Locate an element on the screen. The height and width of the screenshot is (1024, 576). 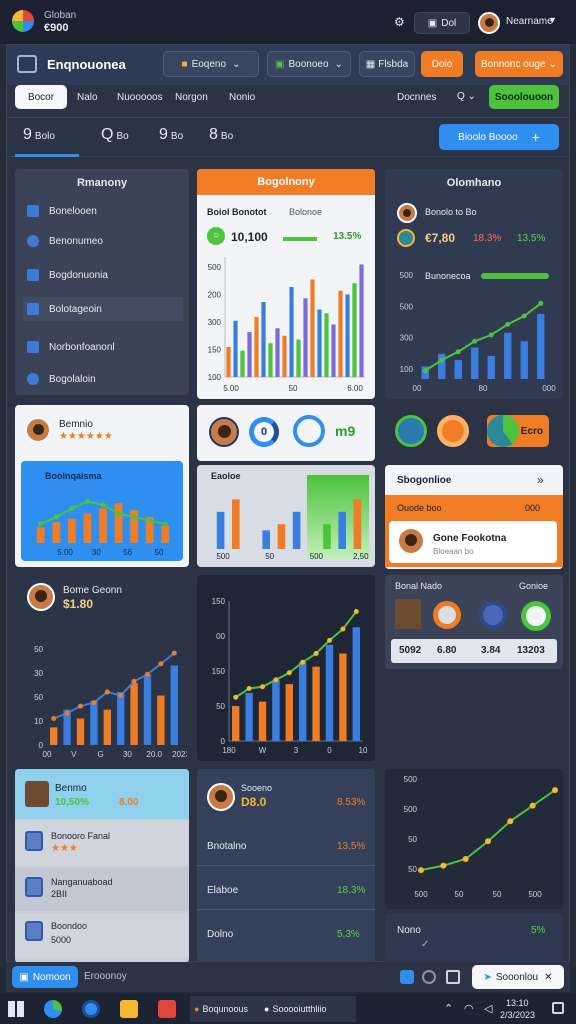
stat-1: 9 Bolo is located at coordinates (39, 135).